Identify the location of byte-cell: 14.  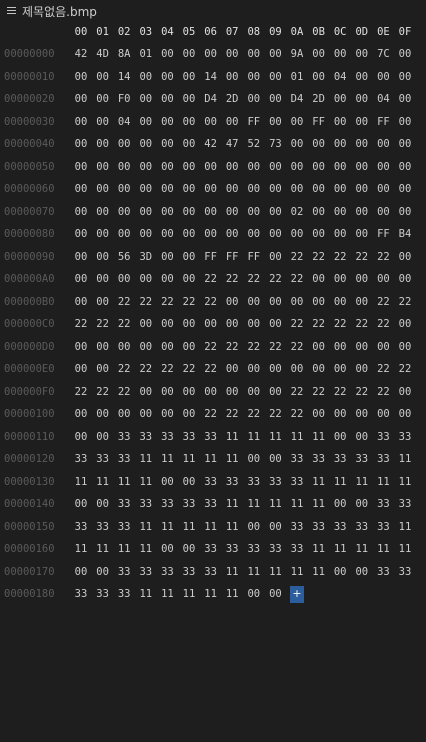
(211, 77).